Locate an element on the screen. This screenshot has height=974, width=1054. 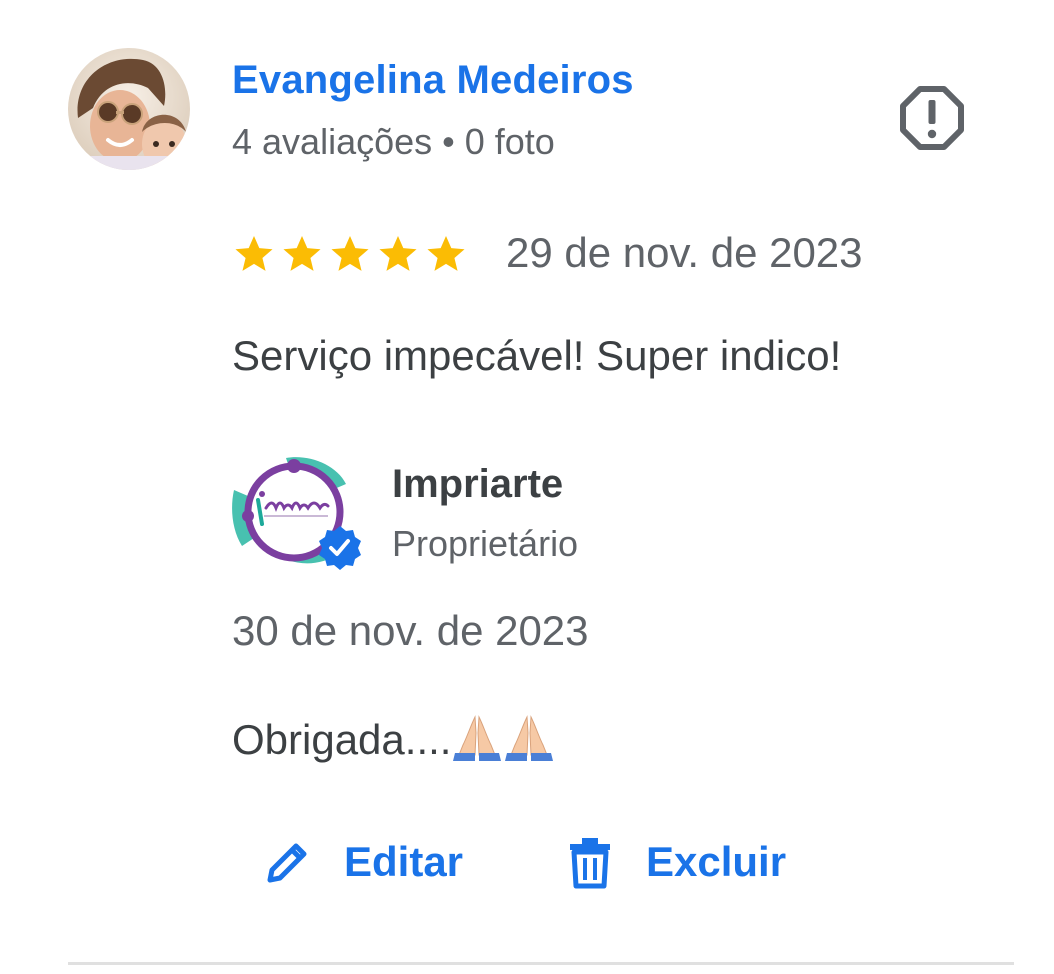
reply-date: 30 de nov. de 2023 is located at coordinates (410, 630).